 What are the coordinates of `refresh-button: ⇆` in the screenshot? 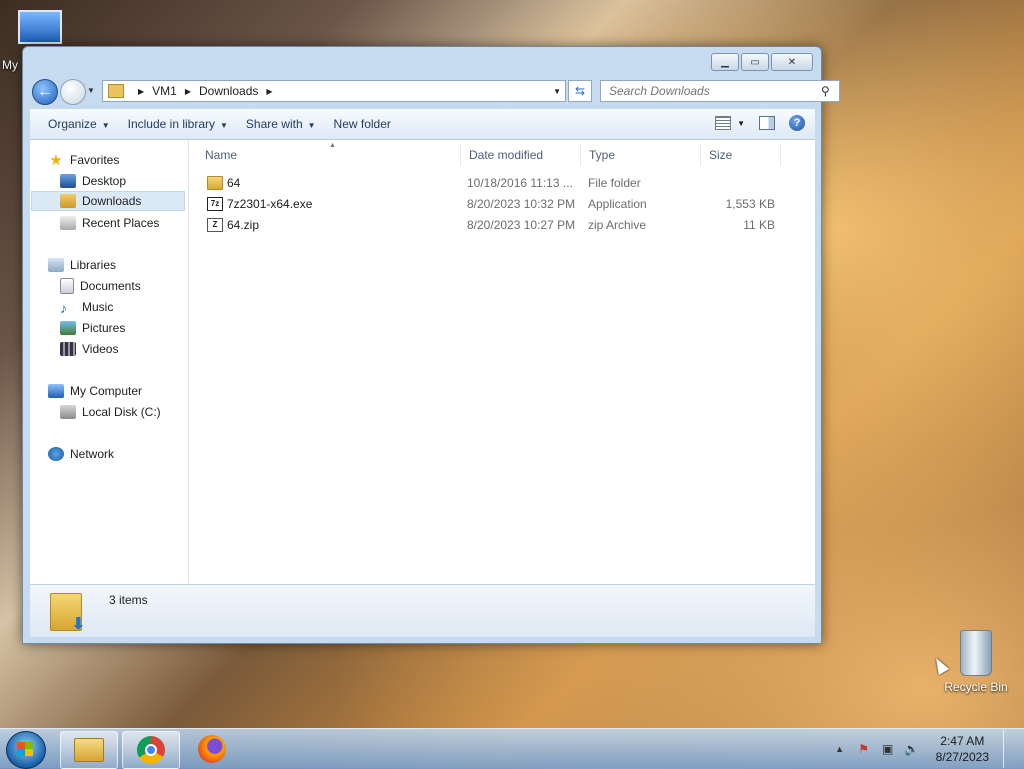 It's located at (580, 91).